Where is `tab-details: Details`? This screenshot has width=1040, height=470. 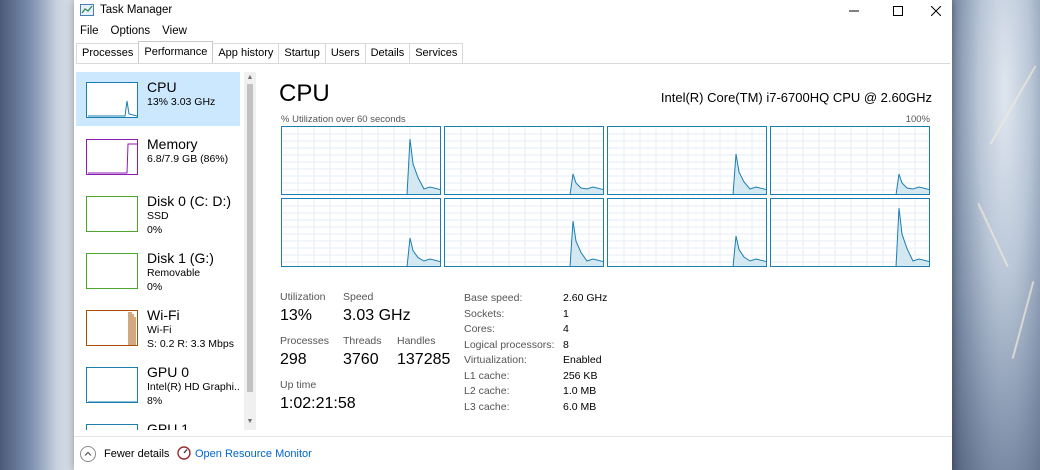 tab-details: Details is located at coordinates (387, 53).